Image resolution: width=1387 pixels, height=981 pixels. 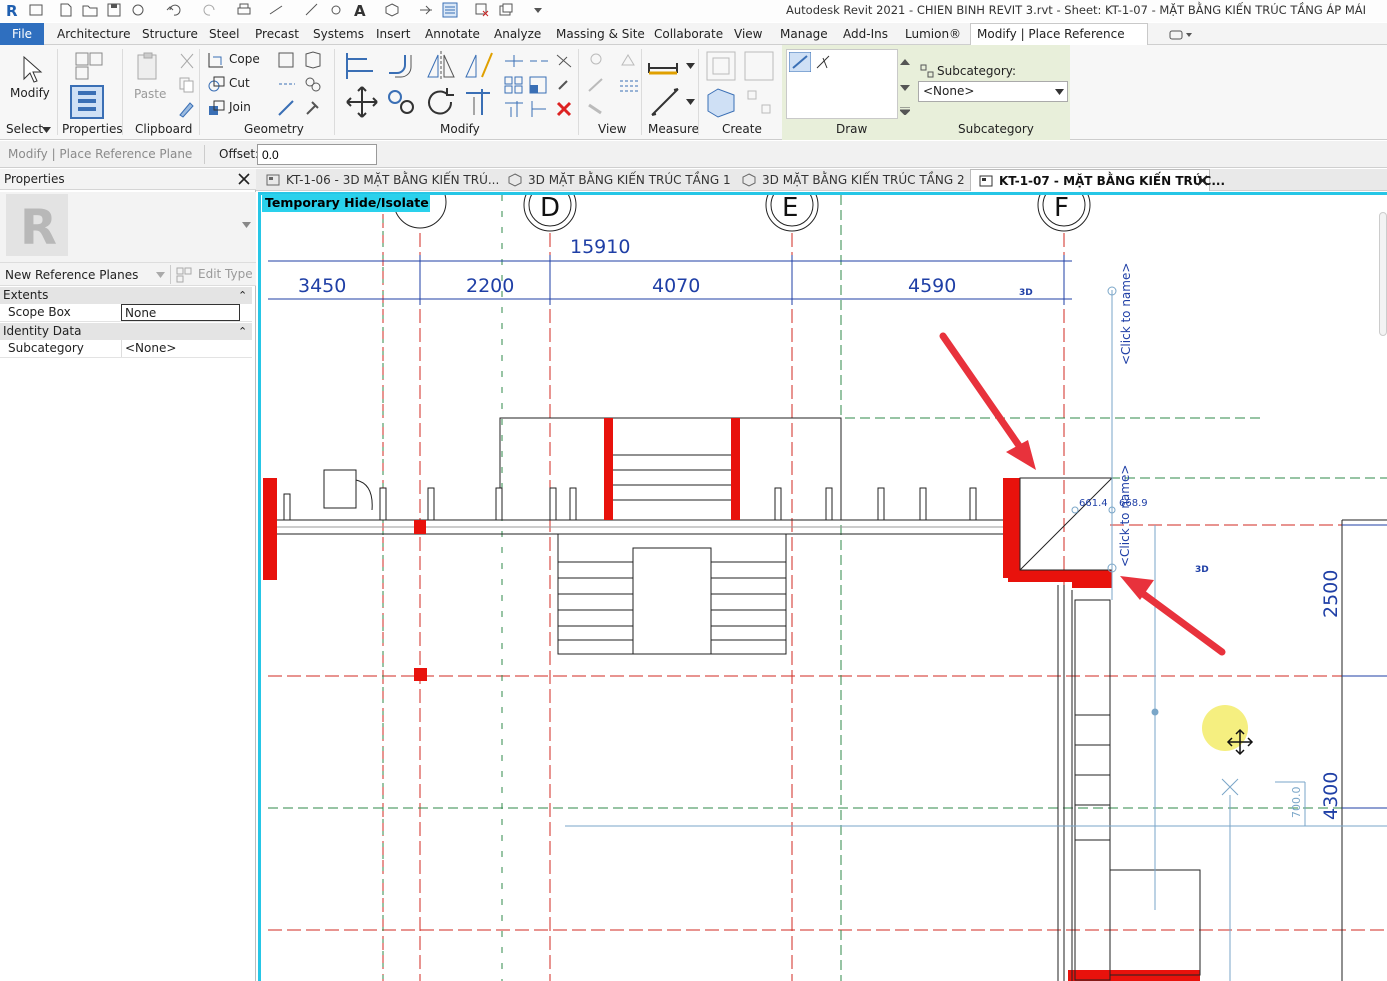 What do you see at coordinates (150, 94) in the screenshot?
I see `paste-button: Paste` at bounding box center [150, 94].